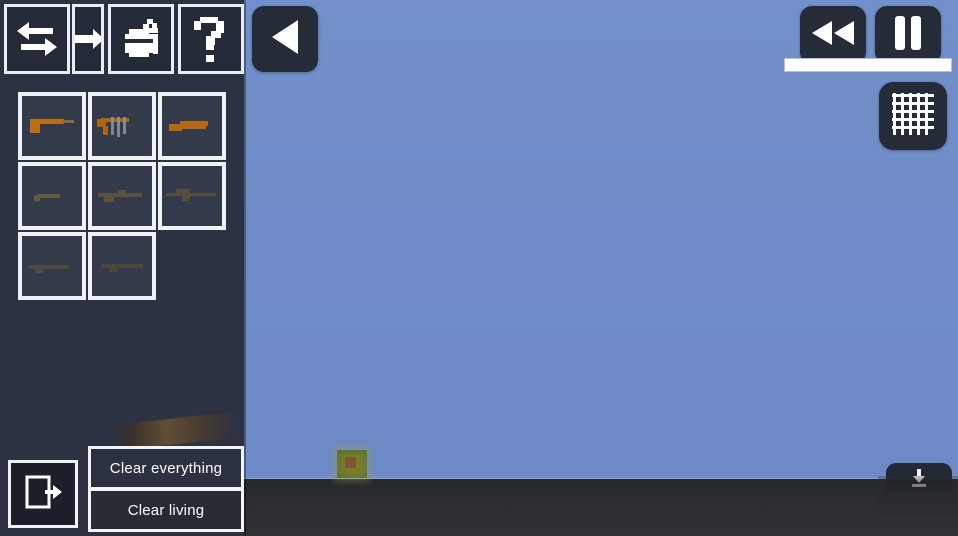  I want to click on clear-living-button: Clear living, so click(166, 510).